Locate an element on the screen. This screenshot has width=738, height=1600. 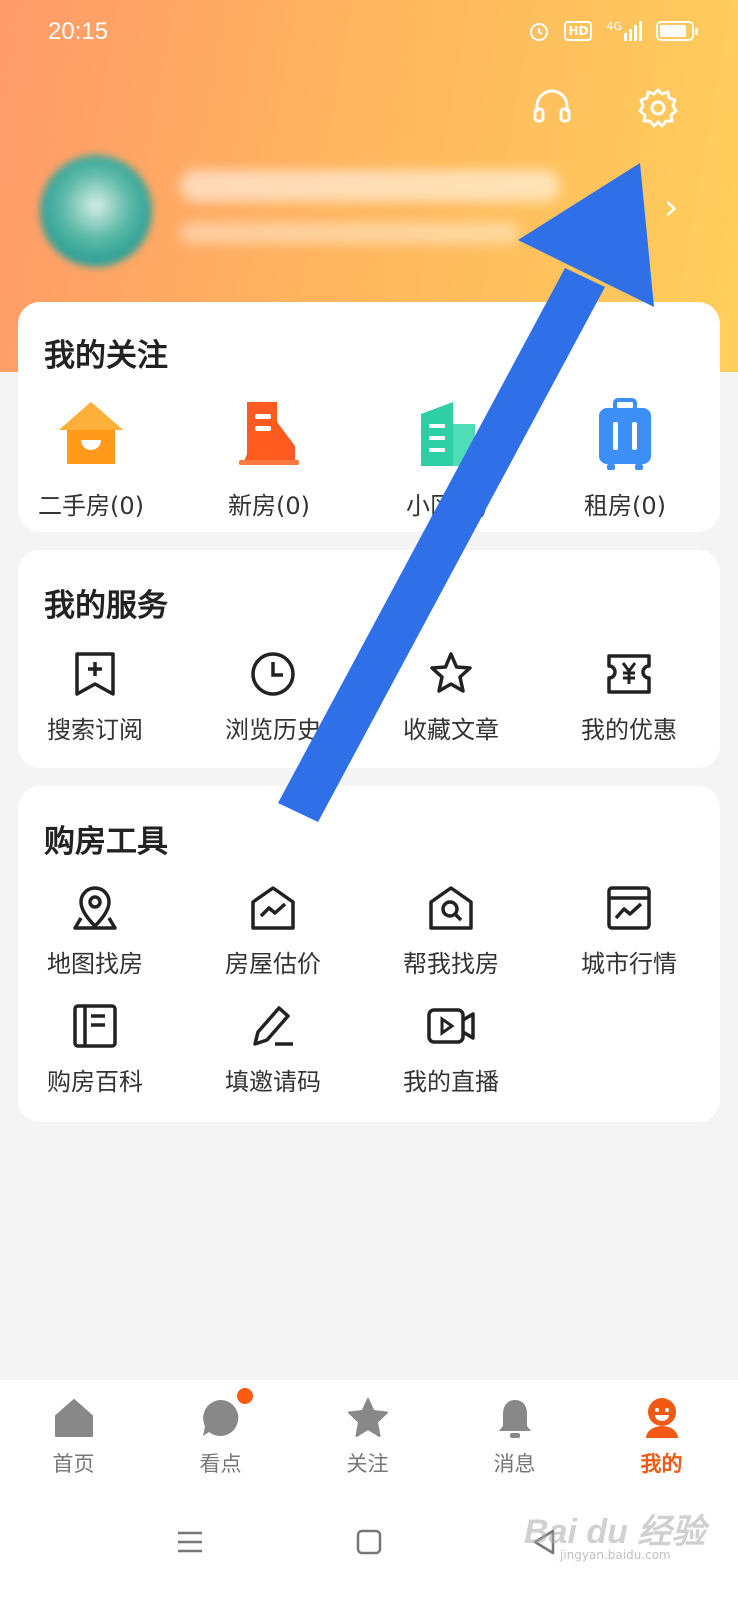
coupon-icon is located at coordinates (629, 674).